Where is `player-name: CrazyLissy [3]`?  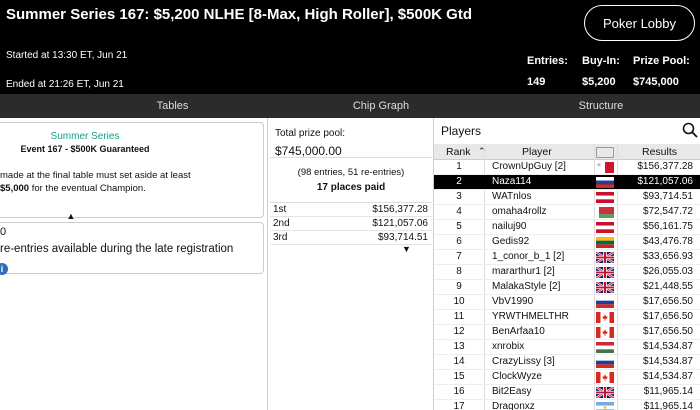 player-name: CrazyLissy [3] is located at coordinates (523, 361).